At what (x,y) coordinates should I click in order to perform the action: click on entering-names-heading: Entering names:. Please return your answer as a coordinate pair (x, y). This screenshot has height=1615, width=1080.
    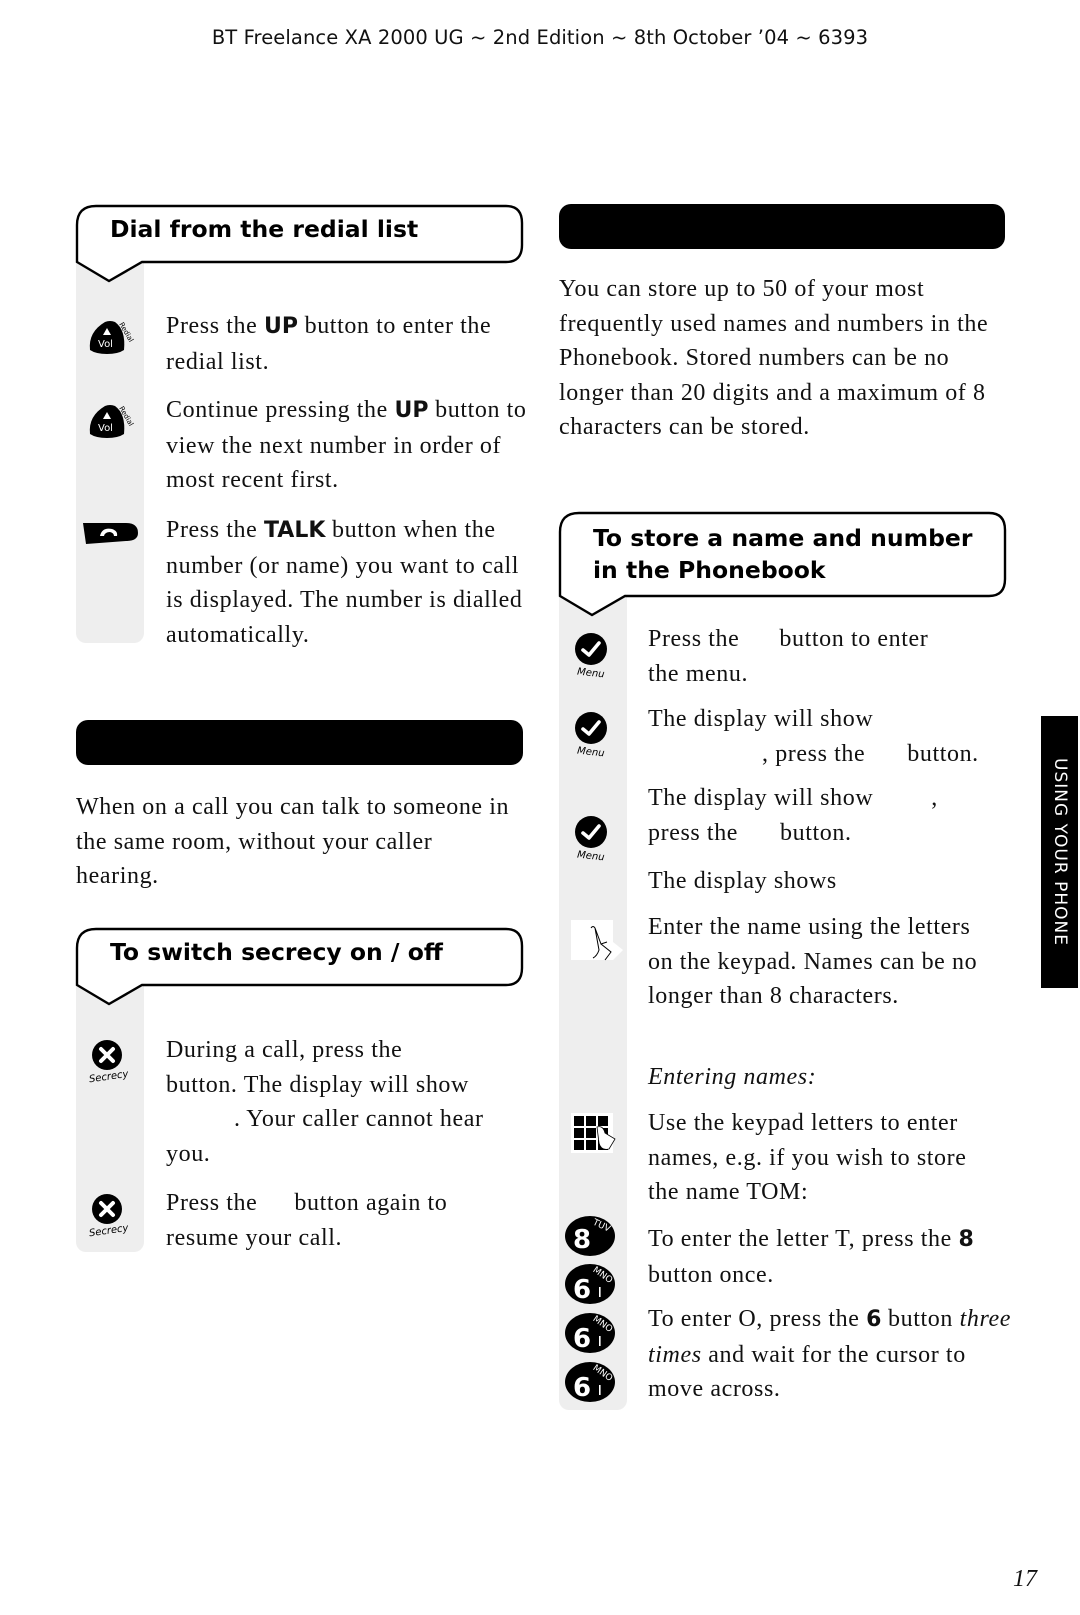
    Looking at the image, I should click on (732, 1077).